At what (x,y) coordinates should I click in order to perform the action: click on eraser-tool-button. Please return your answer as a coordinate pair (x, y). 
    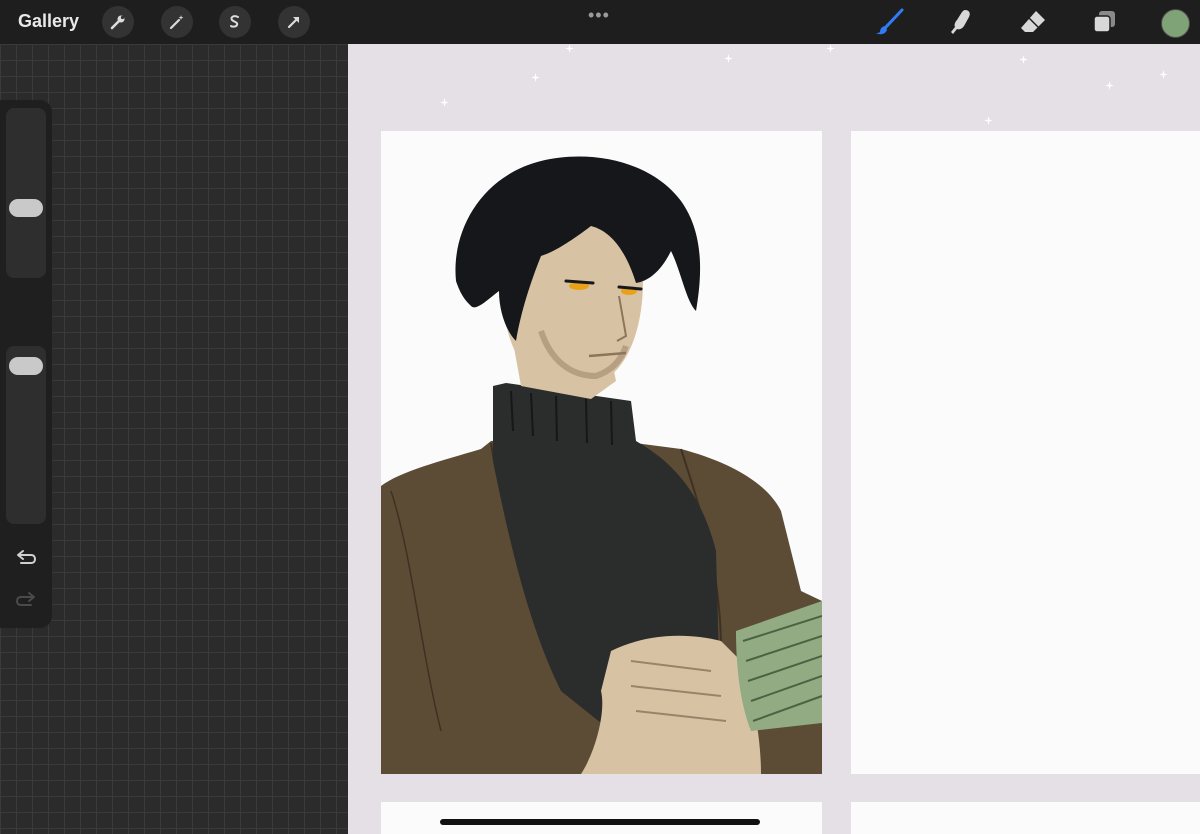
    Looking at the image, I should click on (1033, 22).